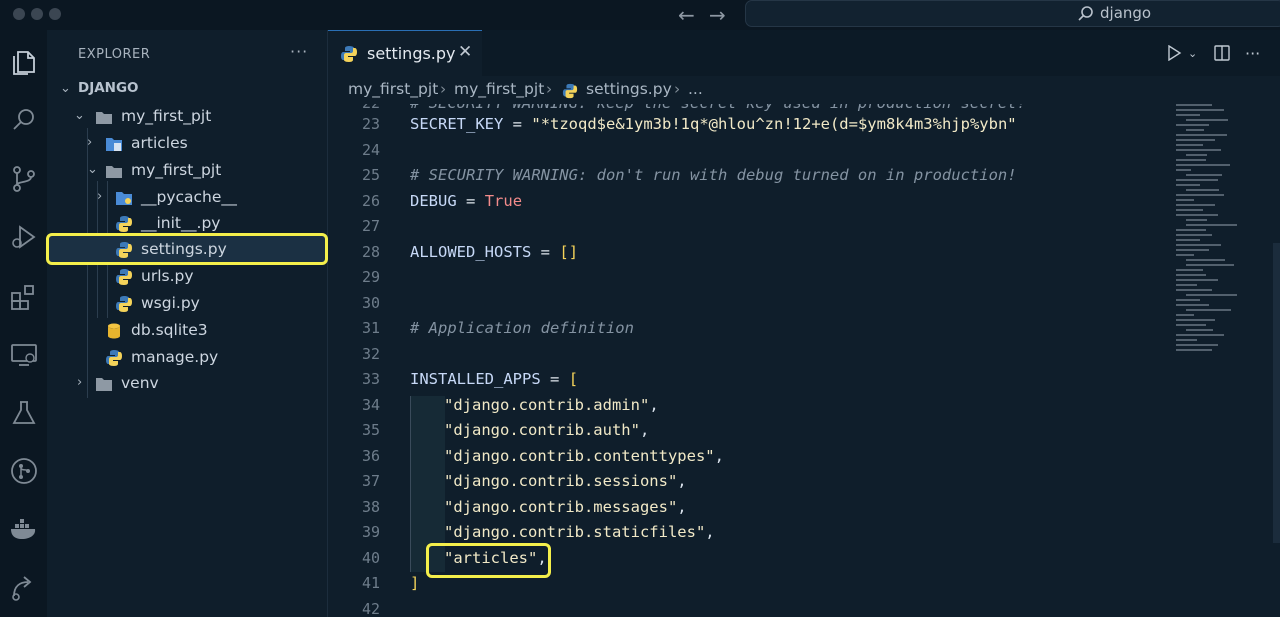  I want to click on code-line: "django.contrib.messages",, so click(565, 506).